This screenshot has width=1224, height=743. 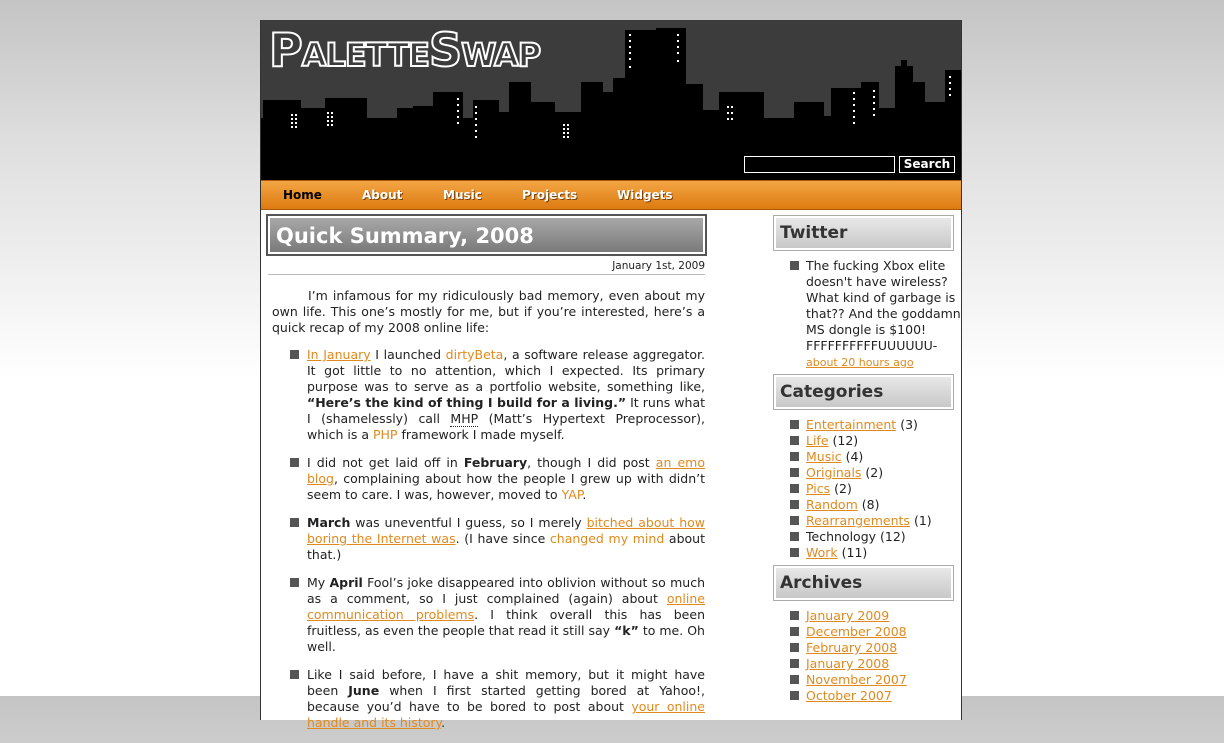 I want to click on archive-item: December 2008, so click(x=882, y=632).